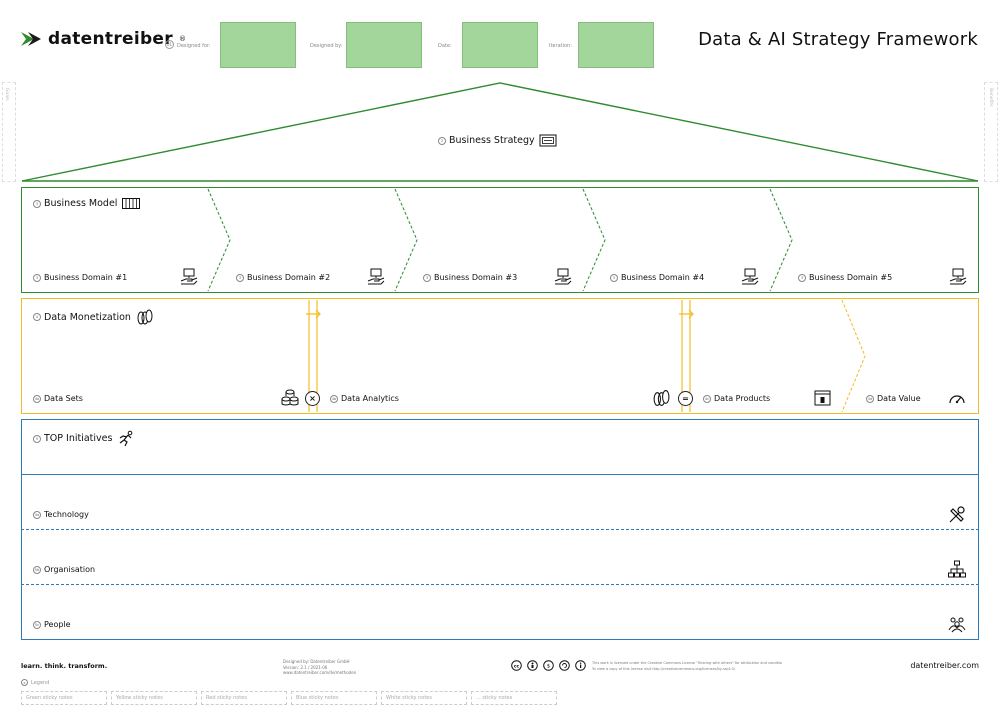  I want to click on legend-header: 6 Legend, so click(35, 682).